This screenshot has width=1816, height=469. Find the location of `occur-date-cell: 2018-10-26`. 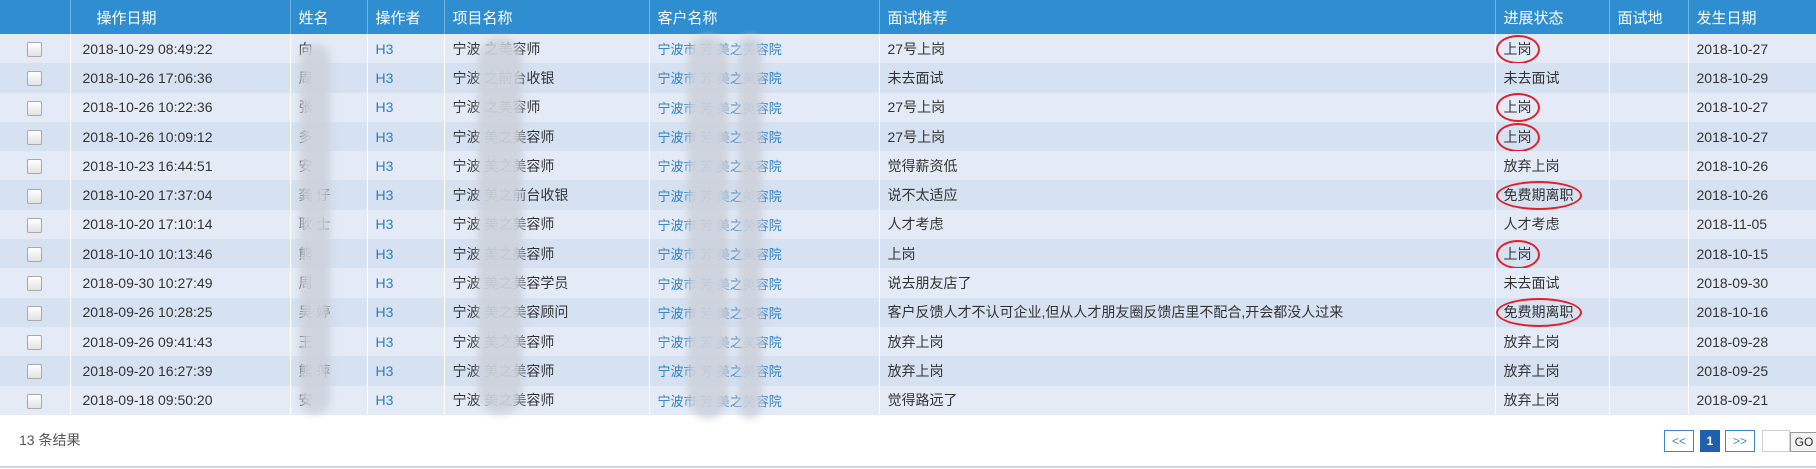

occur-date-cell: 2018-10-26 is located at coordinates (1752, 195).